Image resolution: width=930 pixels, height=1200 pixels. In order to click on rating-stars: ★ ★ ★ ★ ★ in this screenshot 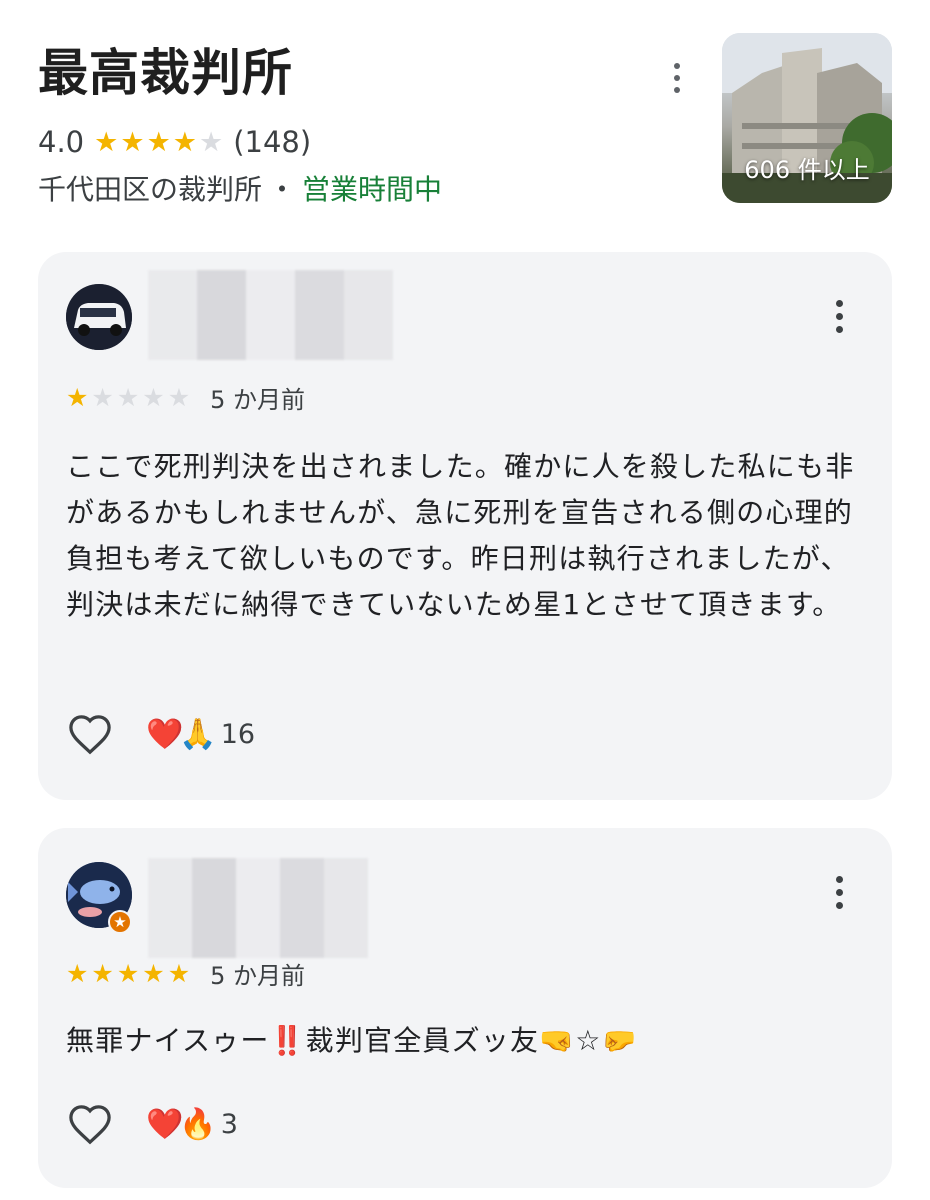, I will do `click(158, 142)`.